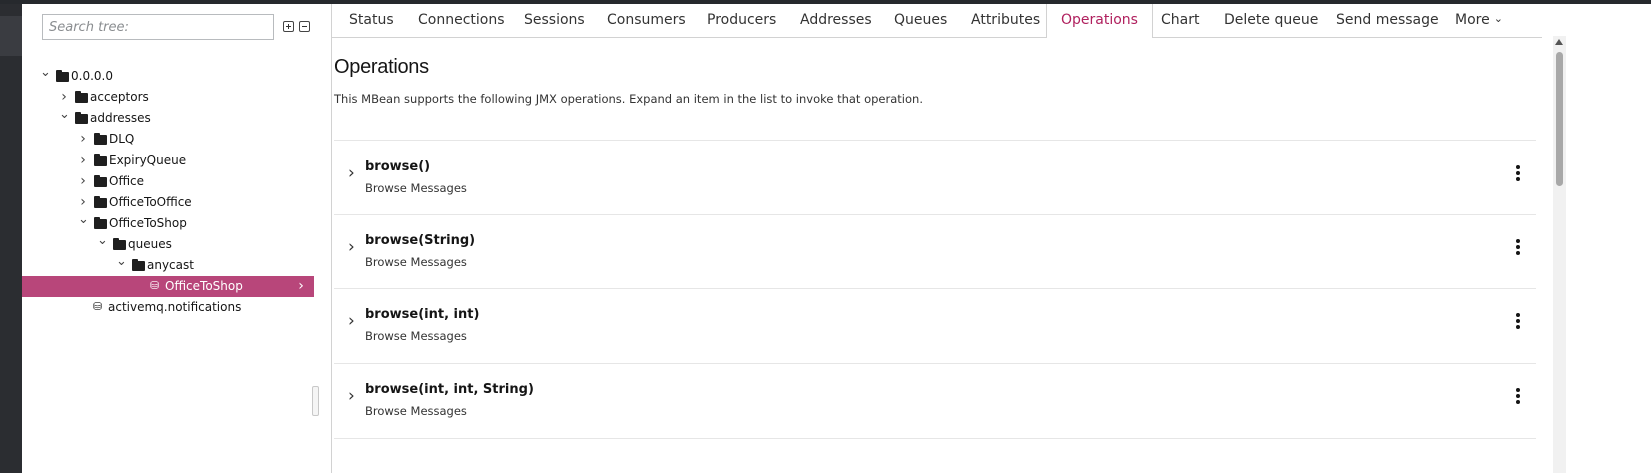  What do you see at coordinates (449, 389) in the screenshot?
I see `operation-name: browse(int, int, String)` at bounding box center [449, 389].